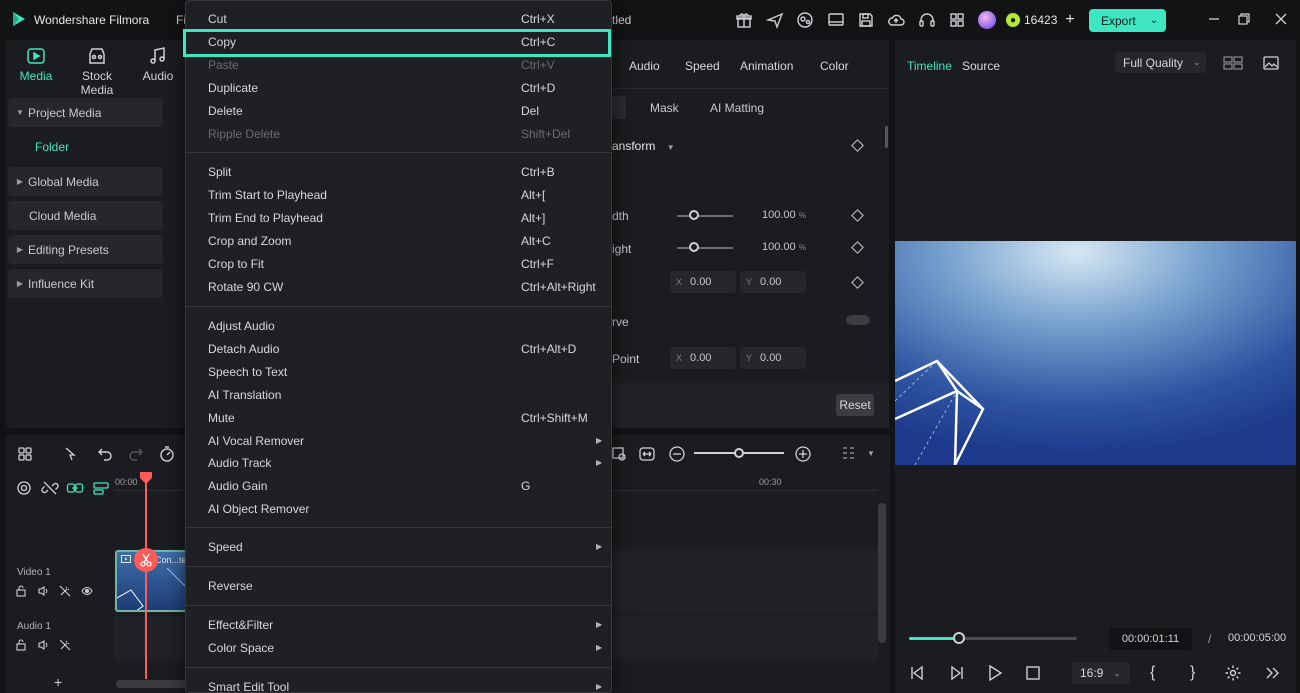  Describe the element at coordinates (52, 147) in the screenshot. I see `nav-folder: Folder` at that location.